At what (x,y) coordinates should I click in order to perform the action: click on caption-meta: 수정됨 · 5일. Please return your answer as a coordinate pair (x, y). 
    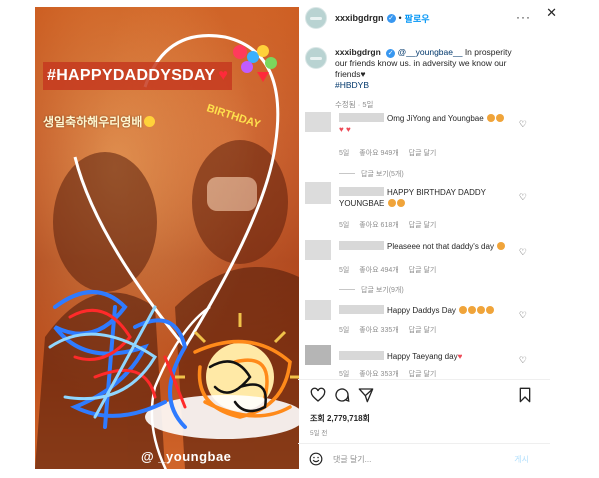
    Looking at the image, I should click on (354, 104).